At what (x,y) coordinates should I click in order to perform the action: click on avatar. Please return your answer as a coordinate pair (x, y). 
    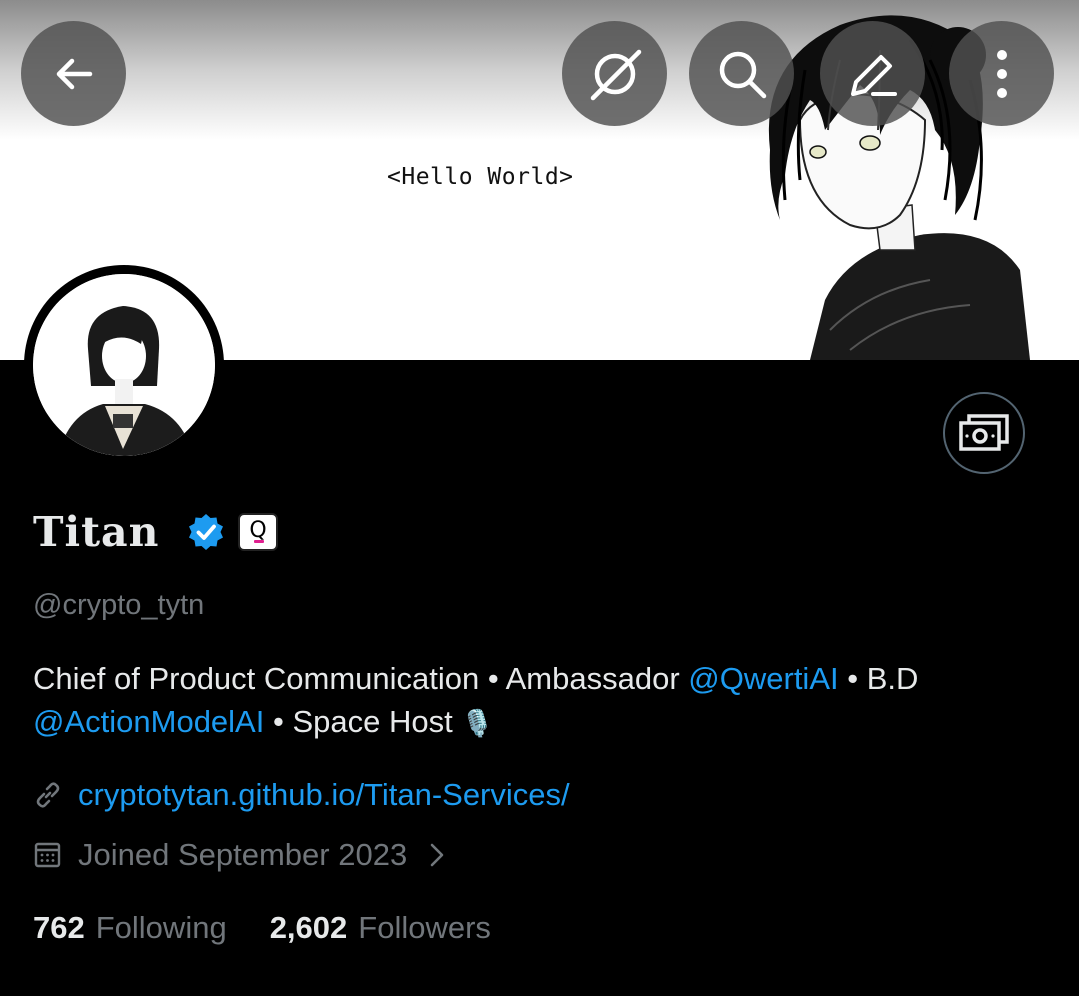
    Looking at the image, I should click on (124, 365).